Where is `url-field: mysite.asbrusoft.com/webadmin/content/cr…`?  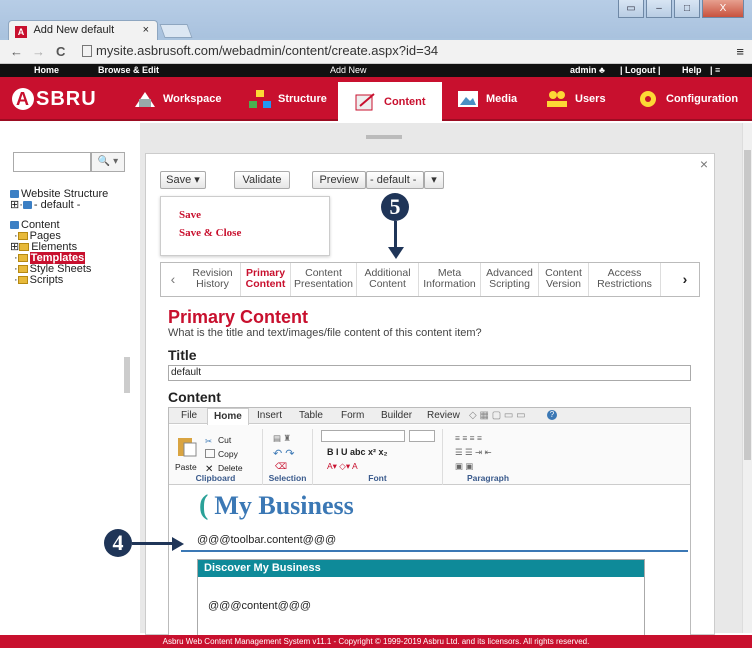 url-field: mysite.asbrusoft.com/webadmin/content/cr… is located at coordinates (403, 52).